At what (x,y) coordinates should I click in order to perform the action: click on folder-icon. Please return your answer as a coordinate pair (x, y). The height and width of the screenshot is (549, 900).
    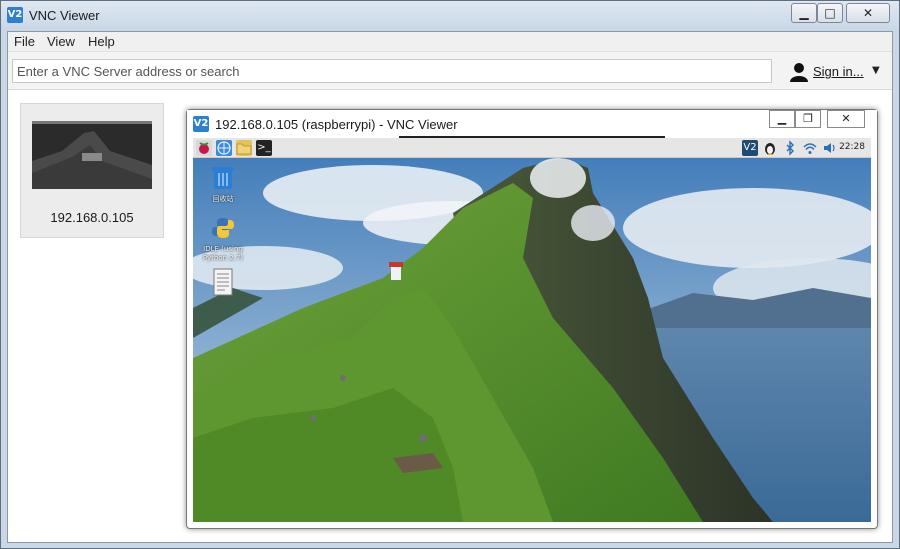
    Looking at the image, I should click on (244, 149).